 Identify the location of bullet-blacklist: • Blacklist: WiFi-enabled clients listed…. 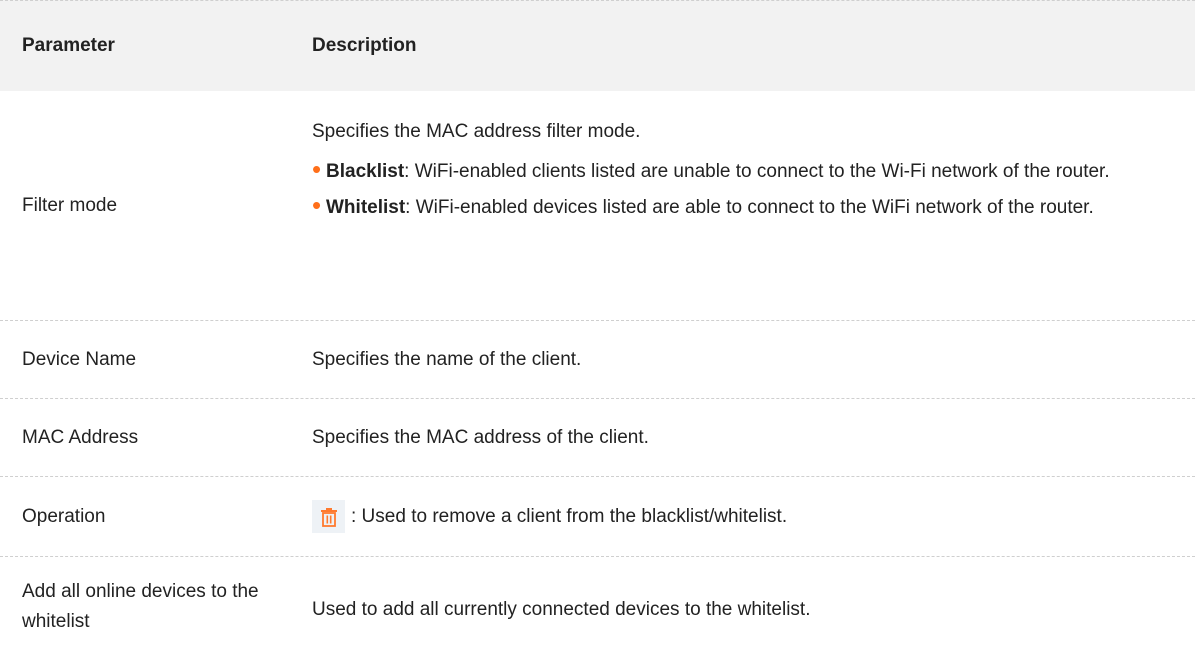
(744, 170).